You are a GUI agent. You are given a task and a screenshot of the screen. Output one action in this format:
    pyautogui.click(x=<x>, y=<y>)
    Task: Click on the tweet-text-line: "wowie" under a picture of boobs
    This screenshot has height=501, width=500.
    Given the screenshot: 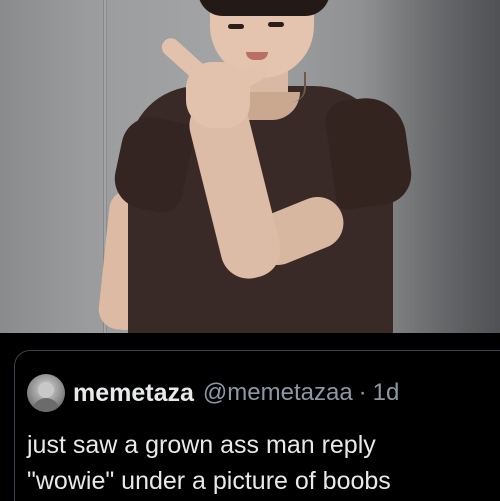 What is the action you would take?
    pyautogui.click(x=209, y=481)
    